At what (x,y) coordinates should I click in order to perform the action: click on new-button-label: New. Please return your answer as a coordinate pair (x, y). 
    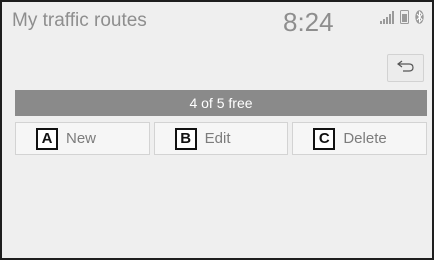
    Looking at the image, I should click on (81, 138).